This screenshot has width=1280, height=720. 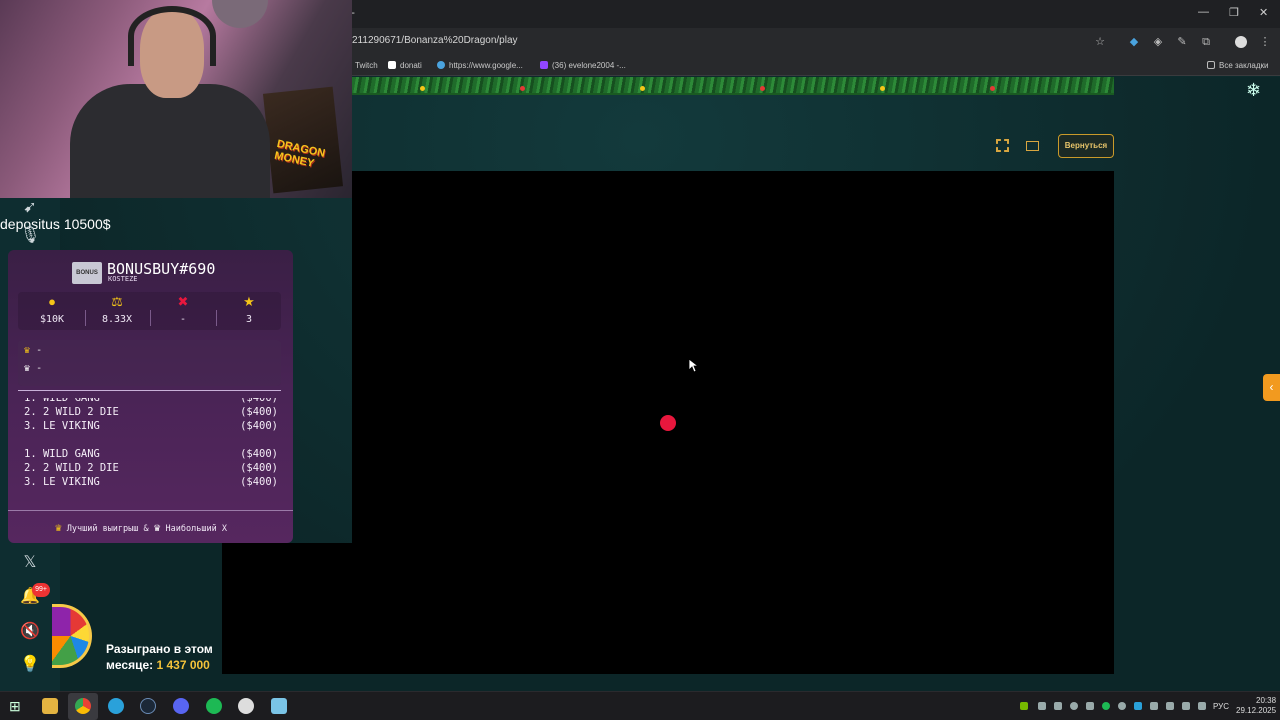 I want to click on extension-icon: ◆, so click(x=1134, y=42).